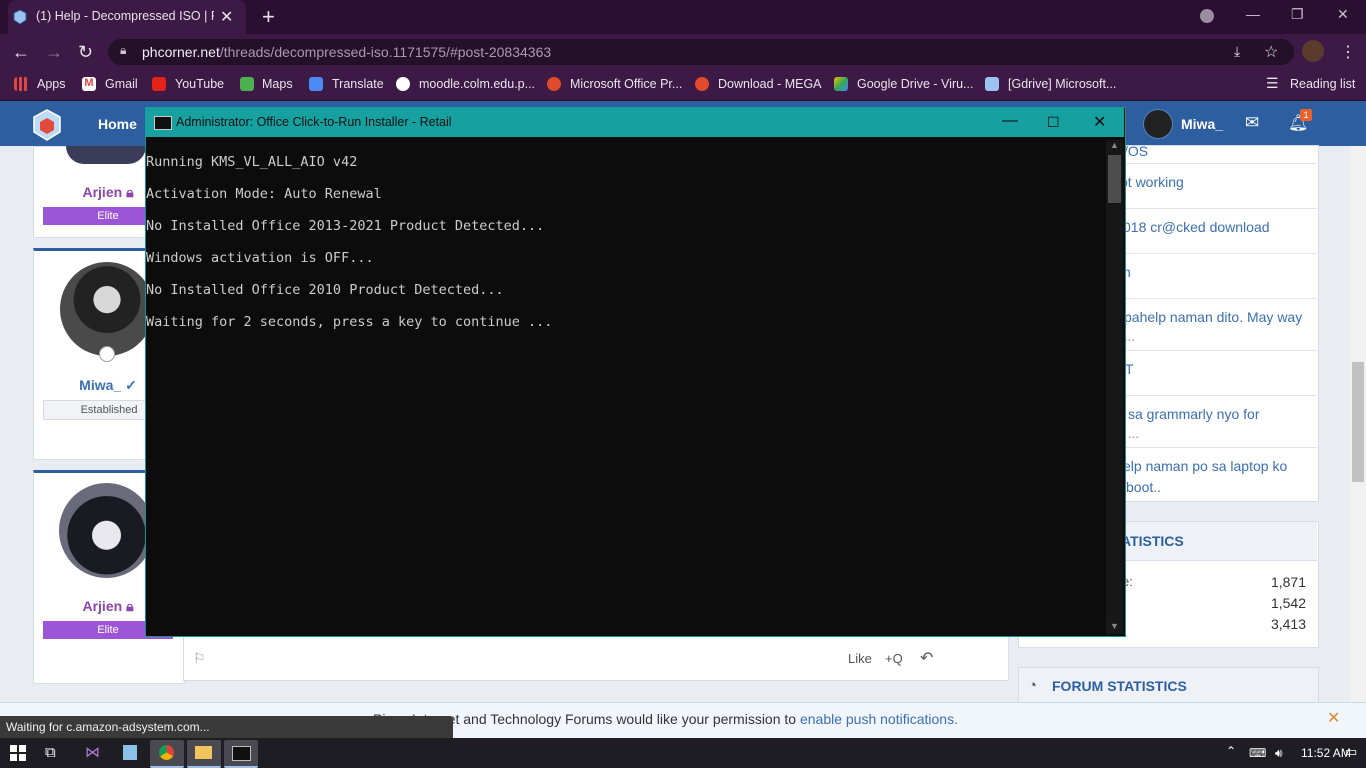 The image size is (1366, 768). I want to click on nav-home: Home, so click(117, 124).